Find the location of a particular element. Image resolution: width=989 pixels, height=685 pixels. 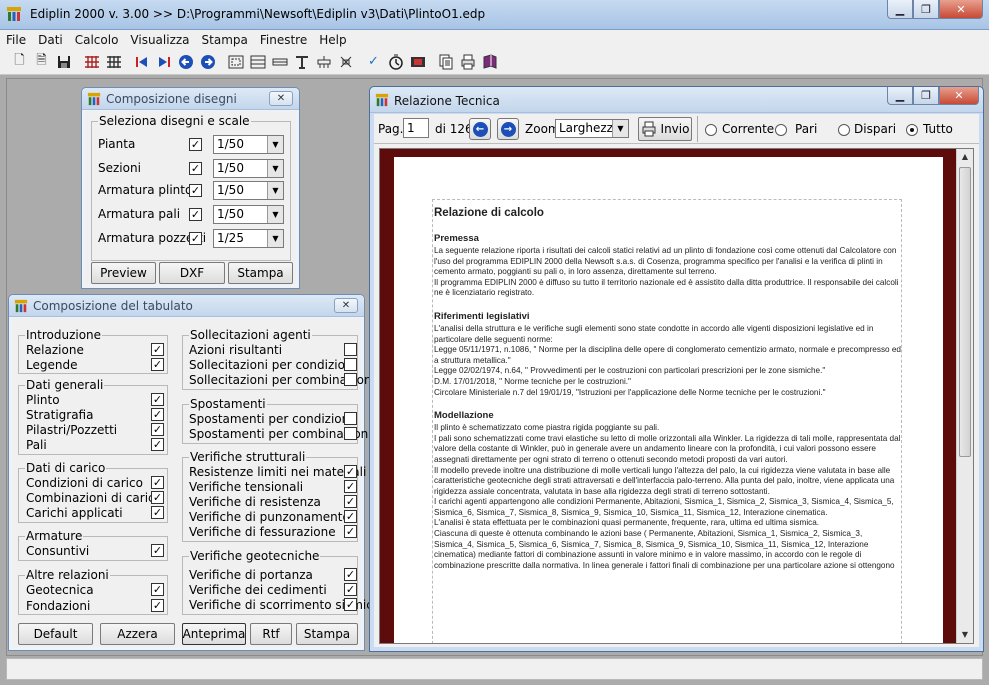

checkbox-spostamenti-condizioni is located at coordinates (350, 418).